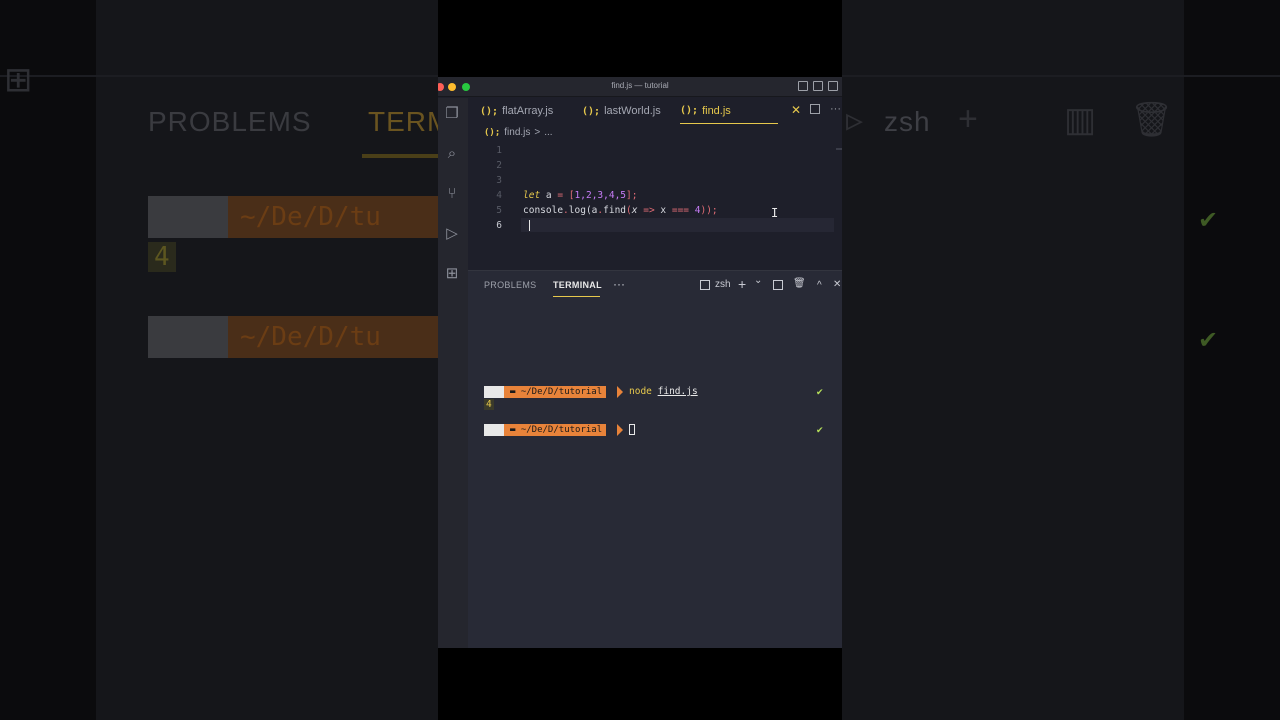  What do you see at coordinates (1152, 120) in the screenshot?
I see `backdrop-trash-icon: 🗑` at bounding box center [1152, 120].